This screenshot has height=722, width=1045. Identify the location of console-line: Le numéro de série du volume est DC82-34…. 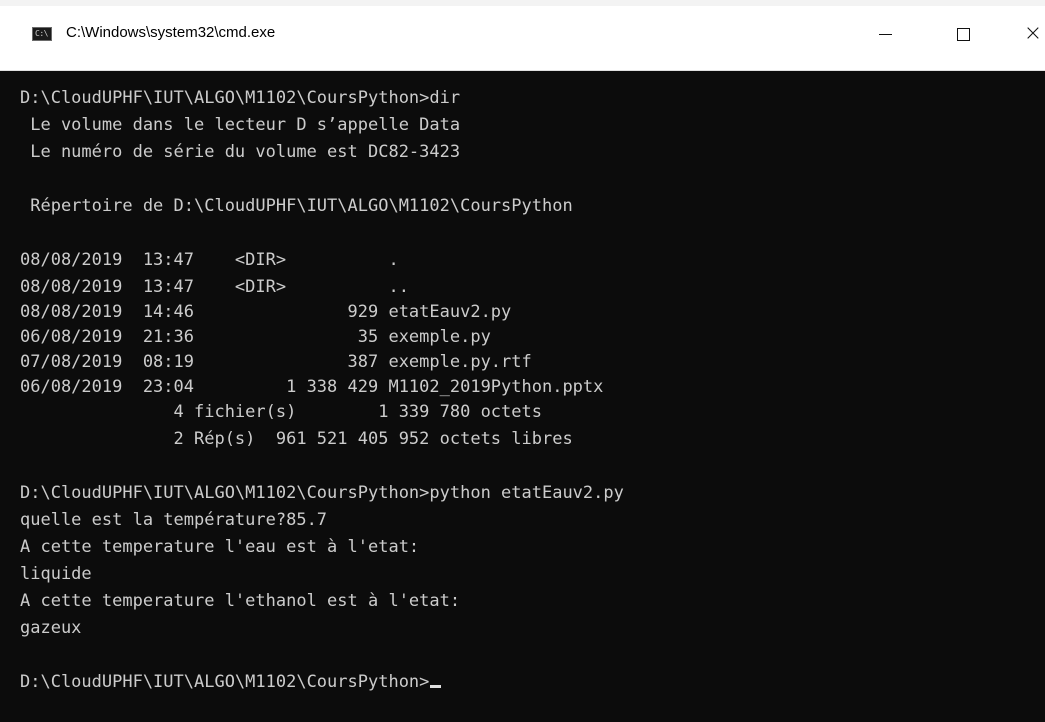
(240, 152).